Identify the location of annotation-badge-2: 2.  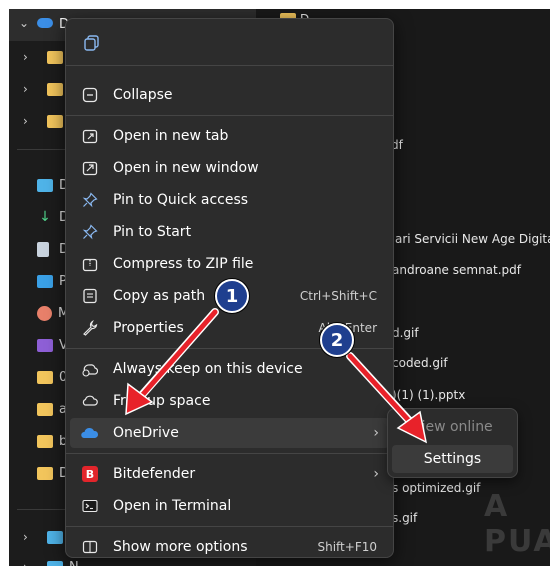
(337, 340).